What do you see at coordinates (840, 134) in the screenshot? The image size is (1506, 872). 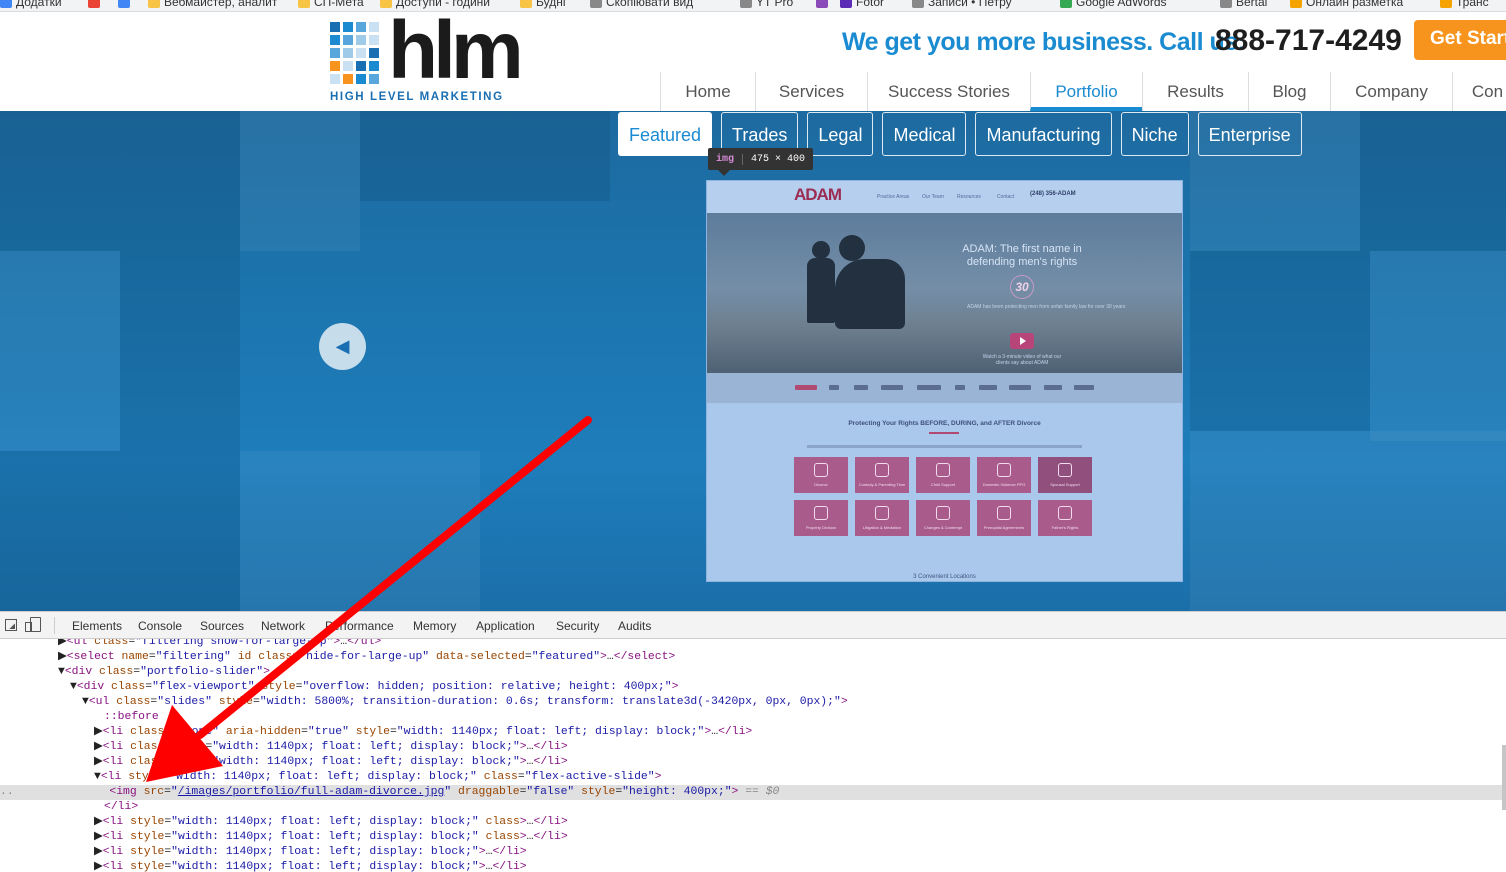 I see `filter-tab-legal: Legal` at bounding box center [840, 134].